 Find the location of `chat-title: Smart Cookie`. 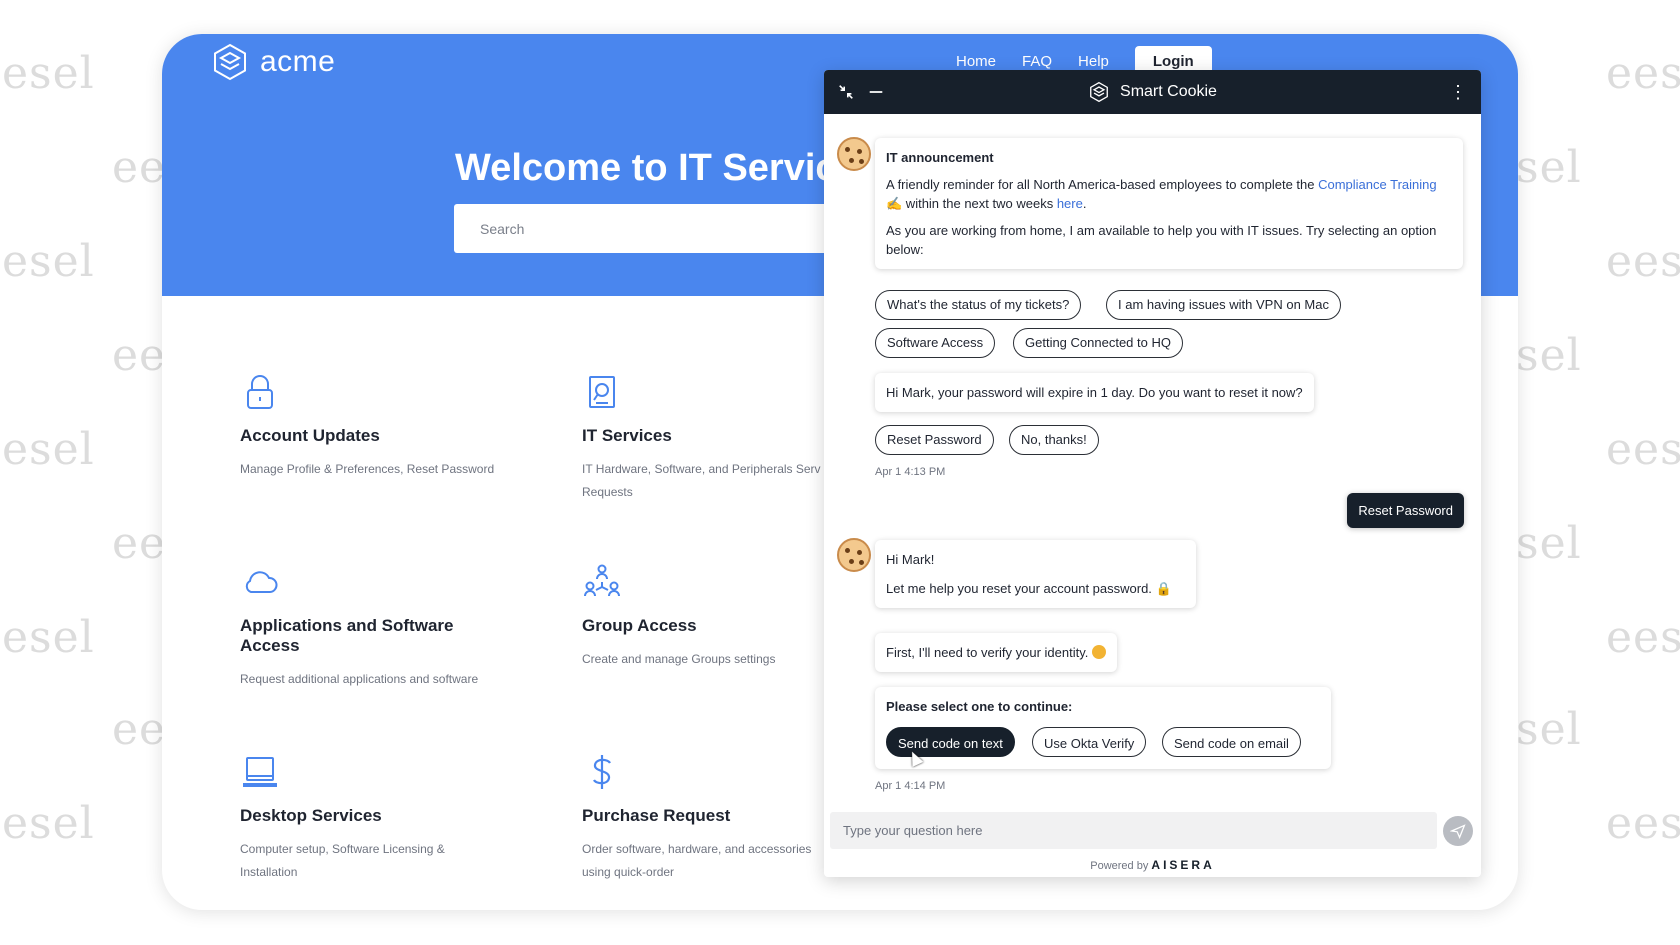

chat-title: Smart Cookie is located at coordinates (1152, 92).